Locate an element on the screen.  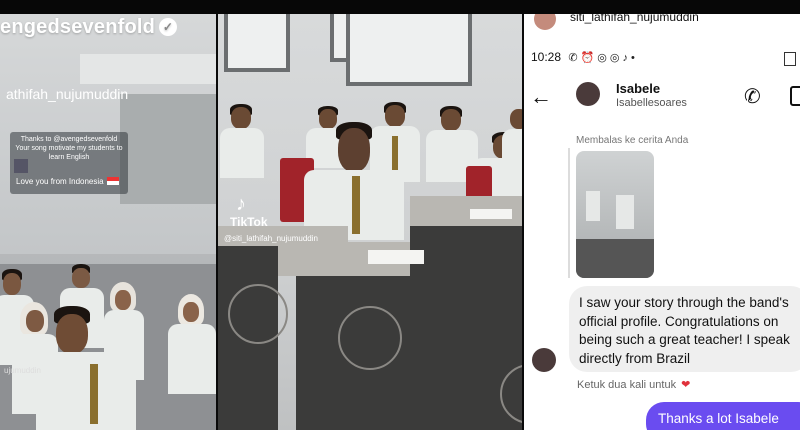
status-time: 10:28 is located at coordinates (546, 57).